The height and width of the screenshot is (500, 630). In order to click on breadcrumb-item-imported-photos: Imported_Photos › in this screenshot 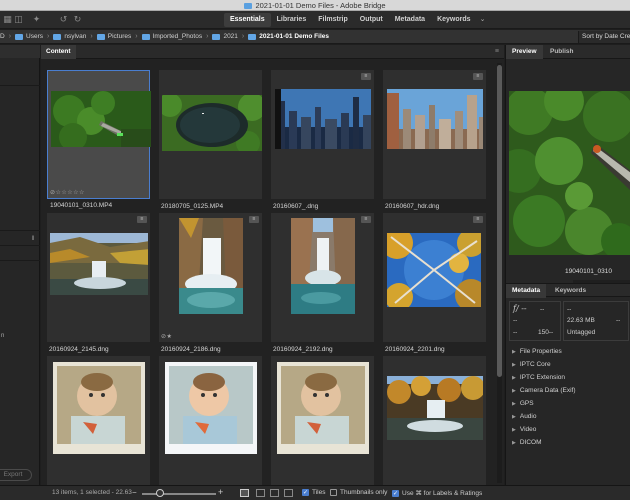, I will do `click(177, 36)`.